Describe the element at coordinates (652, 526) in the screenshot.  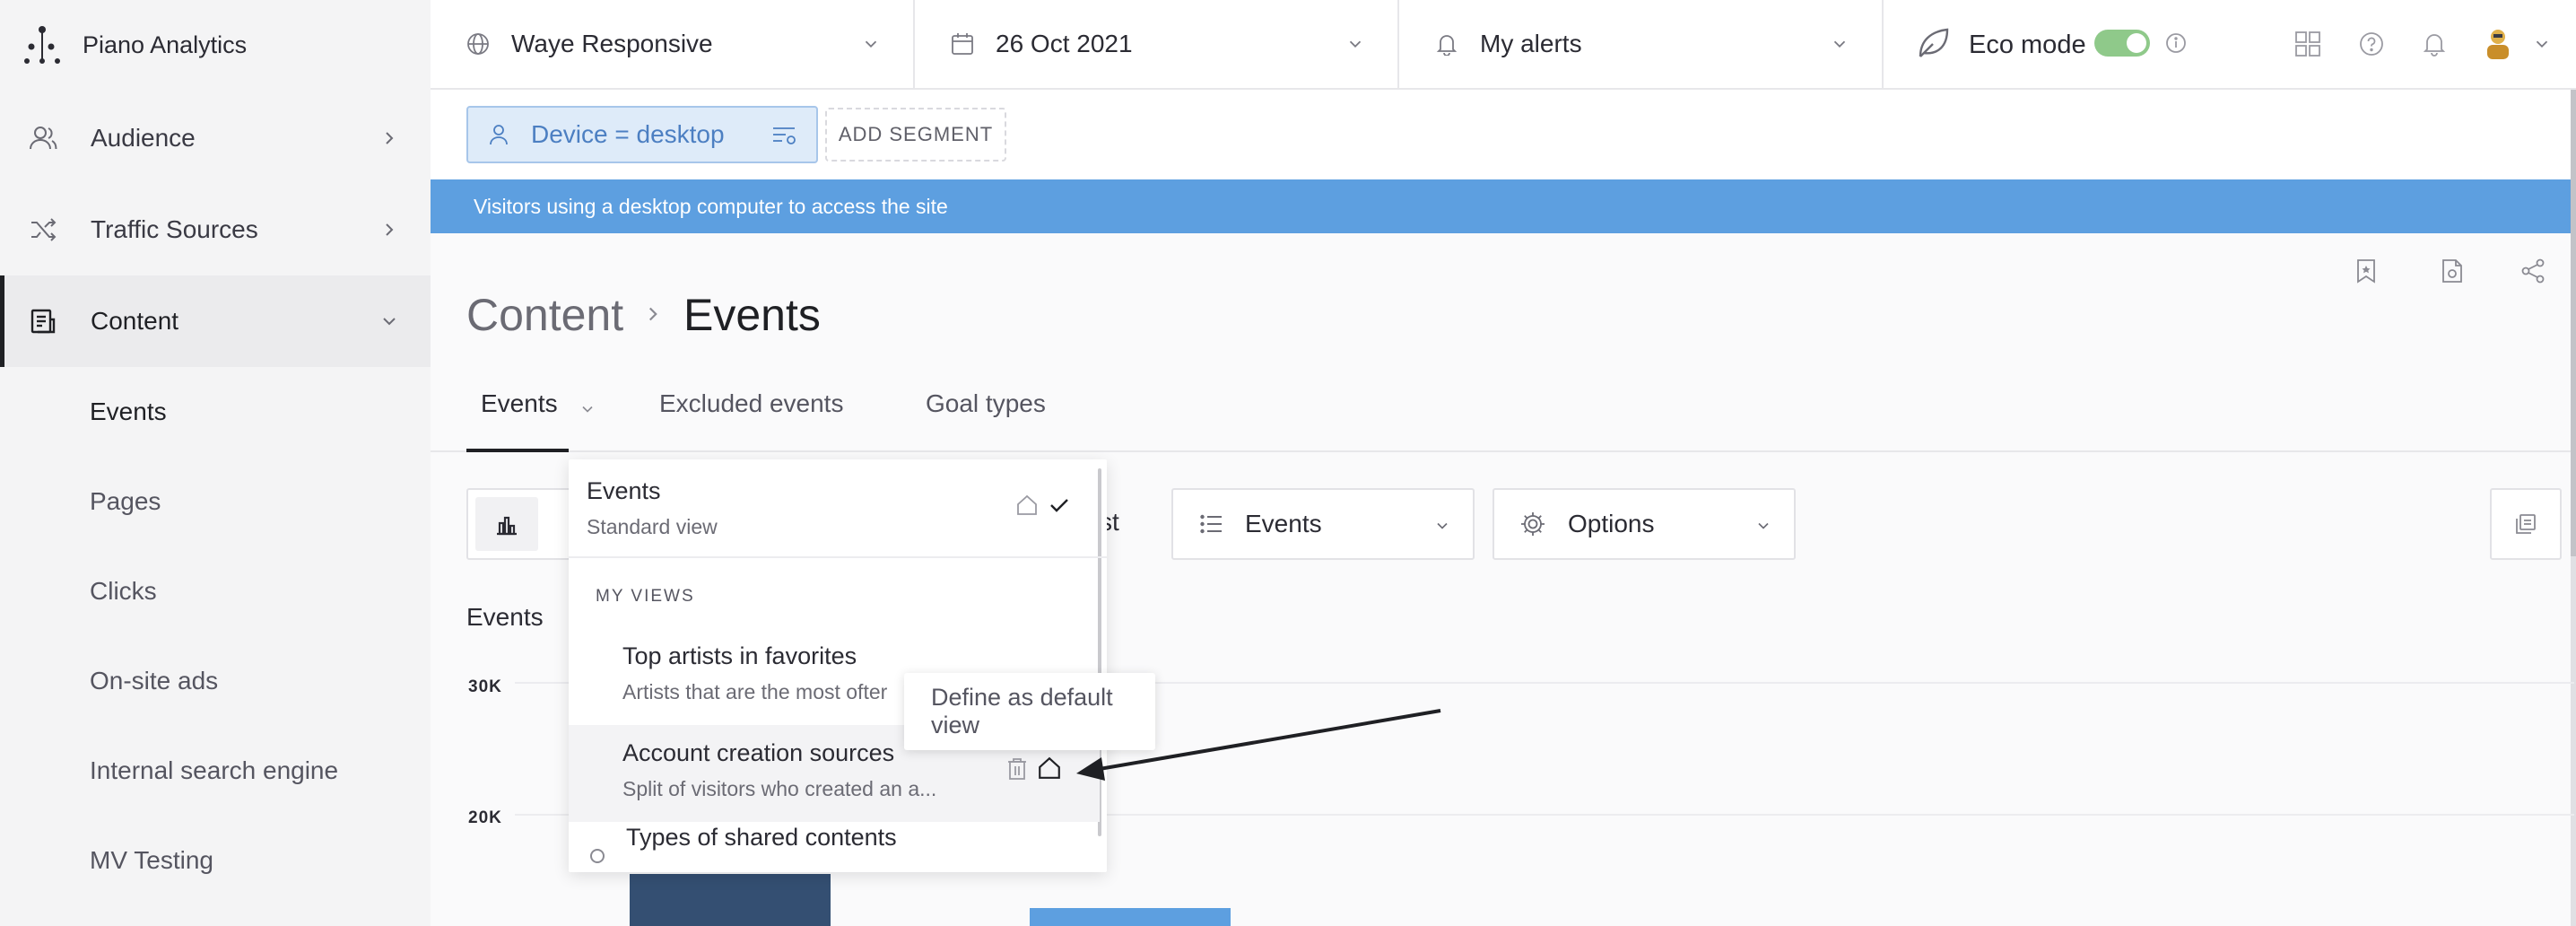
I see `standard-view-subtitle: Standard view` at that location.